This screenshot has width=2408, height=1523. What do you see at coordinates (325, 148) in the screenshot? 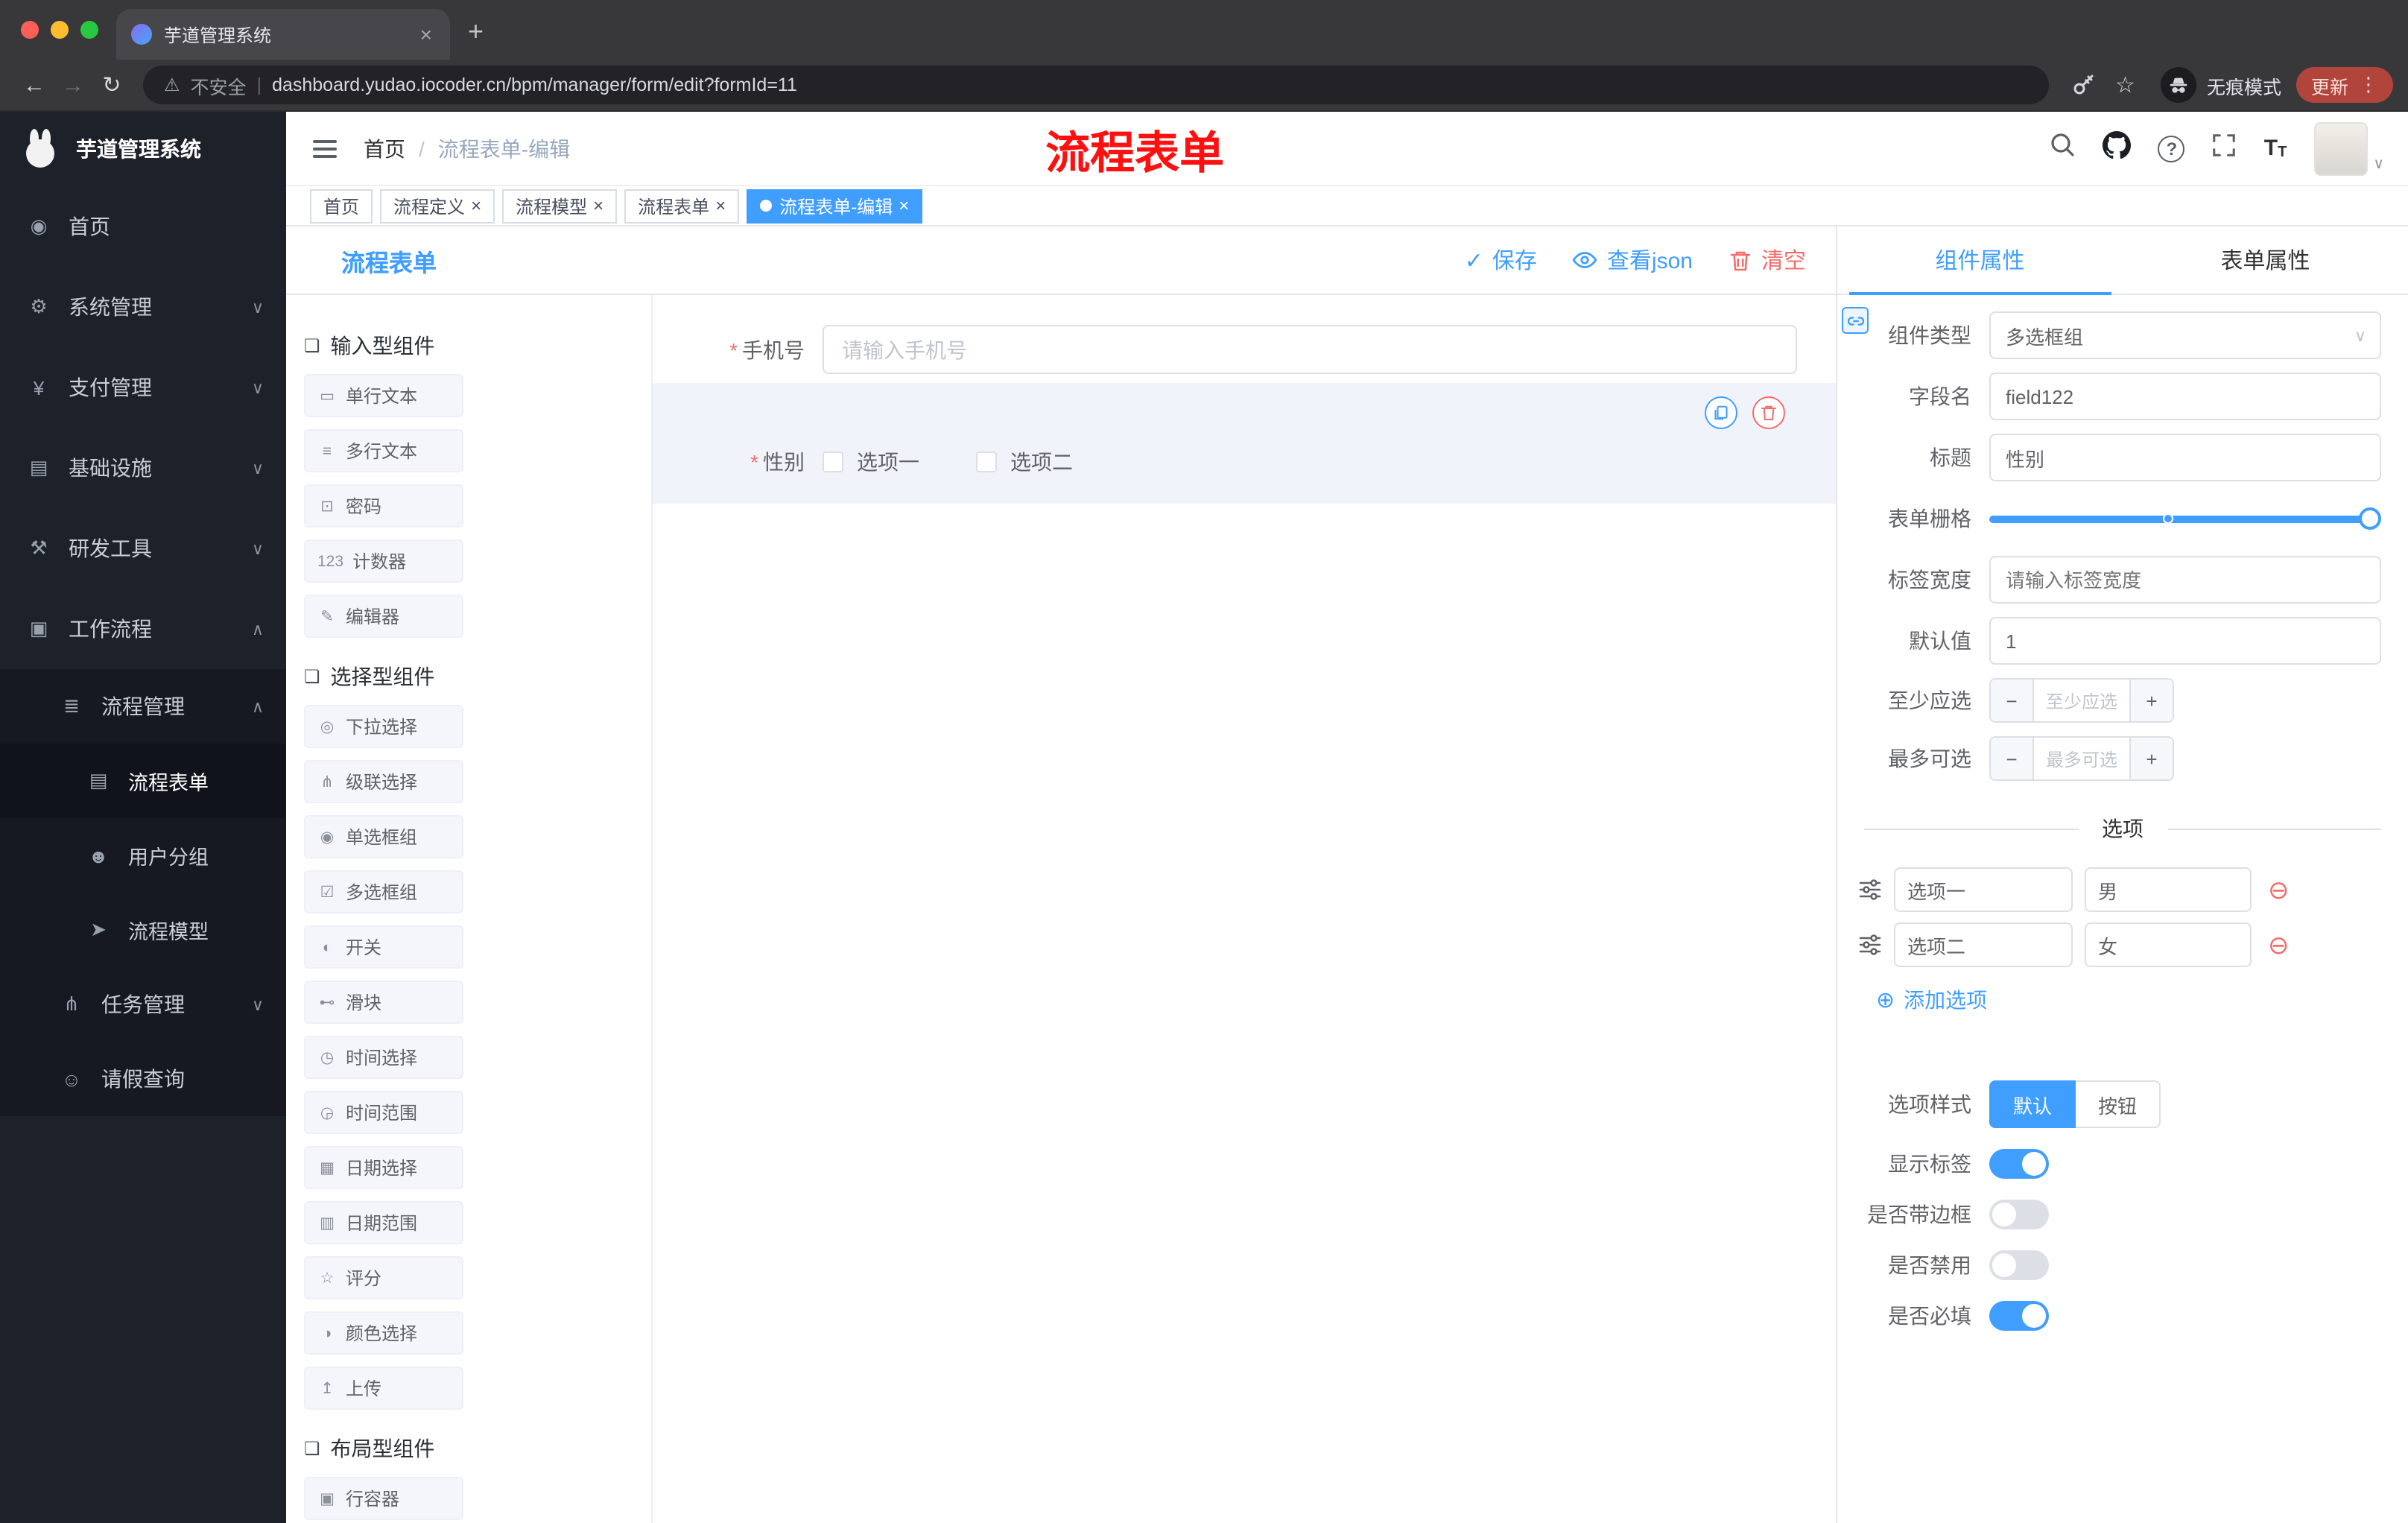
I see `hamburger-icon` at bounding box center [325, 148].